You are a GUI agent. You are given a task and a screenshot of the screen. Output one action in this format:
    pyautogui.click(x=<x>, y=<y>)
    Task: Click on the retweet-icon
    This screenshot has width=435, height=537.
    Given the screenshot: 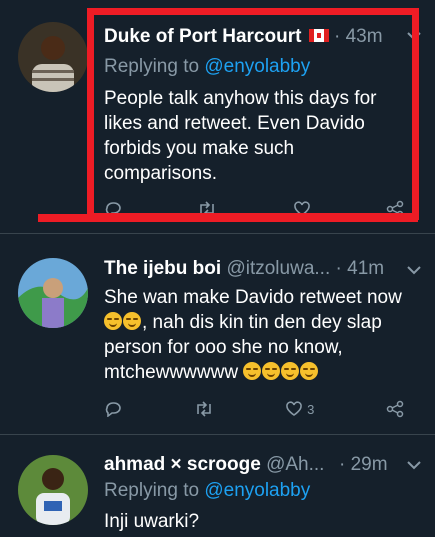 What is the action you would take?
    pyautogui.click(x=203, y=409)
    